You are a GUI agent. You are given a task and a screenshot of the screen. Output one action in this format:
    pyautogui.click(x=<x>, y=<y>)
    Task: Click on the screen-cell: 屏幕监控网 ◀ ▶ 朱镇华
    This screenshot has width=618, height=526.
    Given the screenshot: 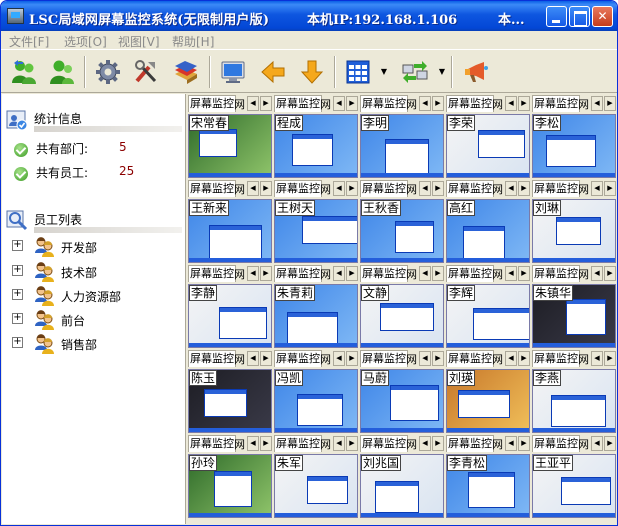 What is the action you would take?
    pyautogui.click(x=574, y=306)
    